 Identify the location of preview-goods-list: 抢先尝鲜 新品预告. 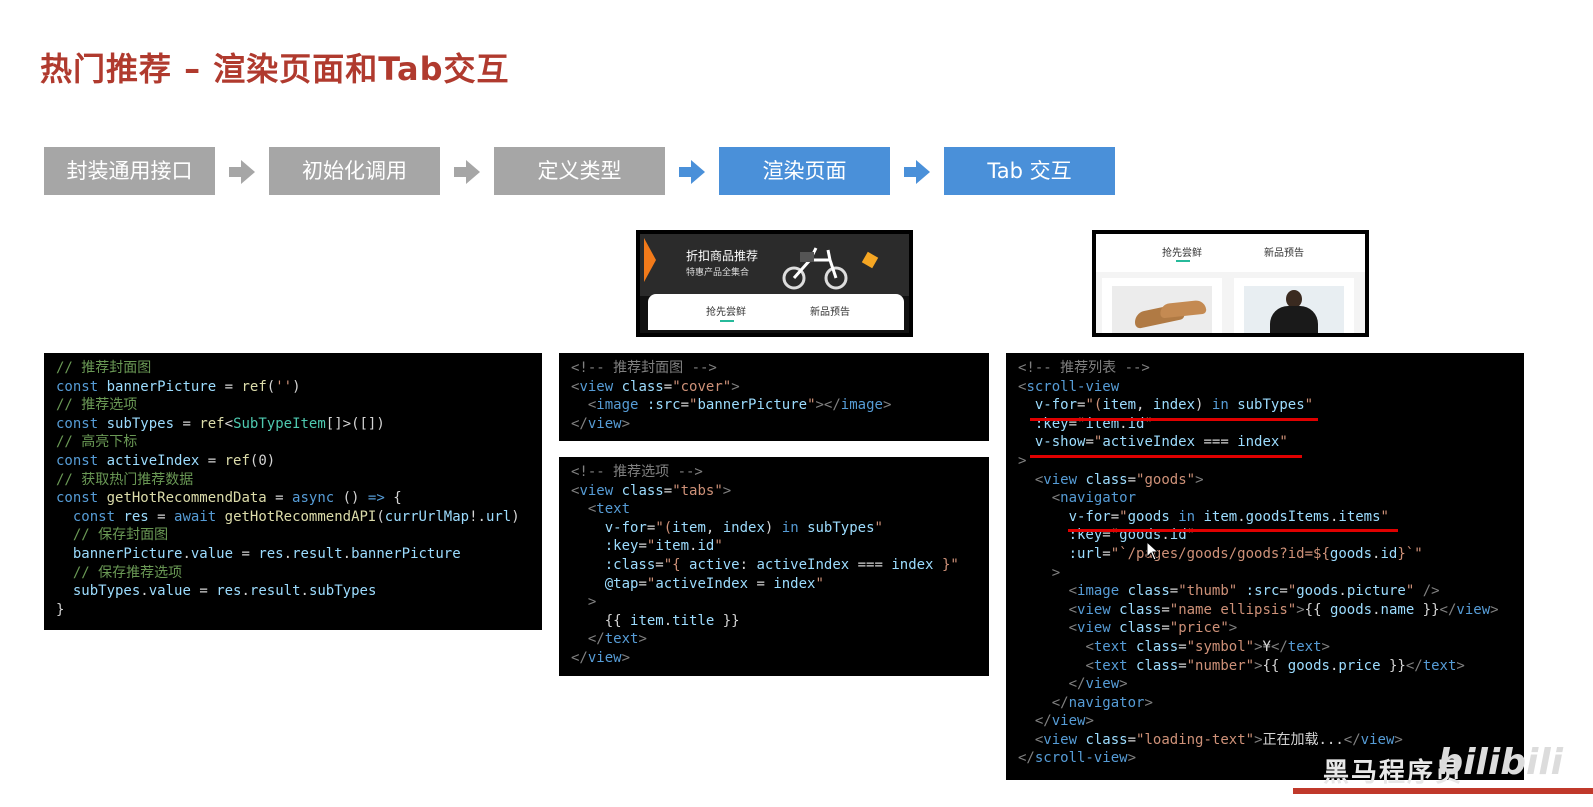
(1230, 283).